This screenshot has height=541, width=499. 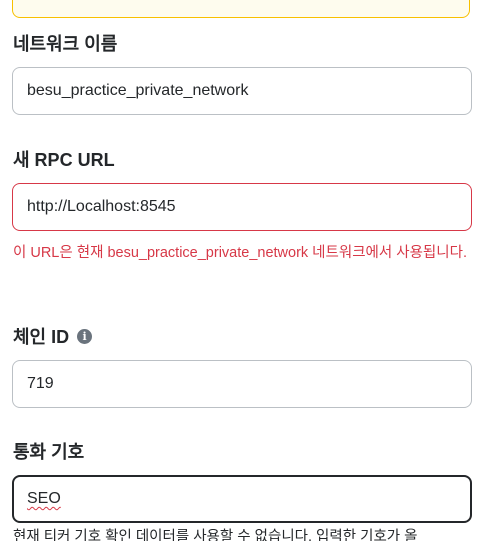 I want to click on network-name-input: besu_practice_private_network, so click(x=242, y=91).